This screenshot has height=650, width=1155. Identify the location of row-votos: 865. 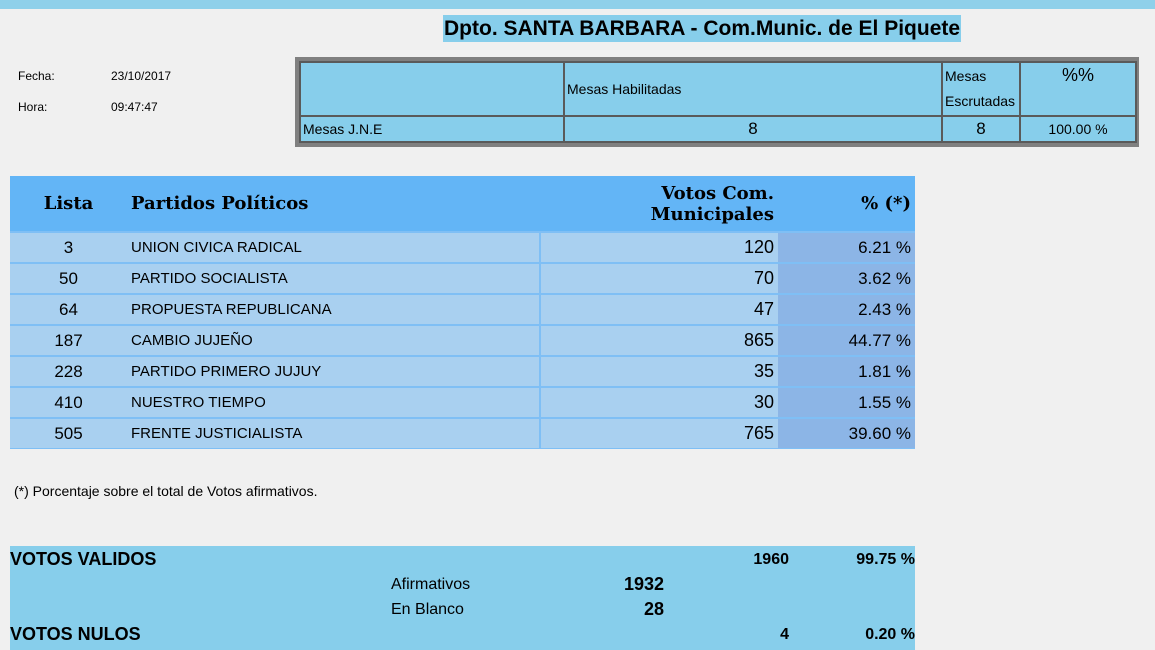
(658, 340).